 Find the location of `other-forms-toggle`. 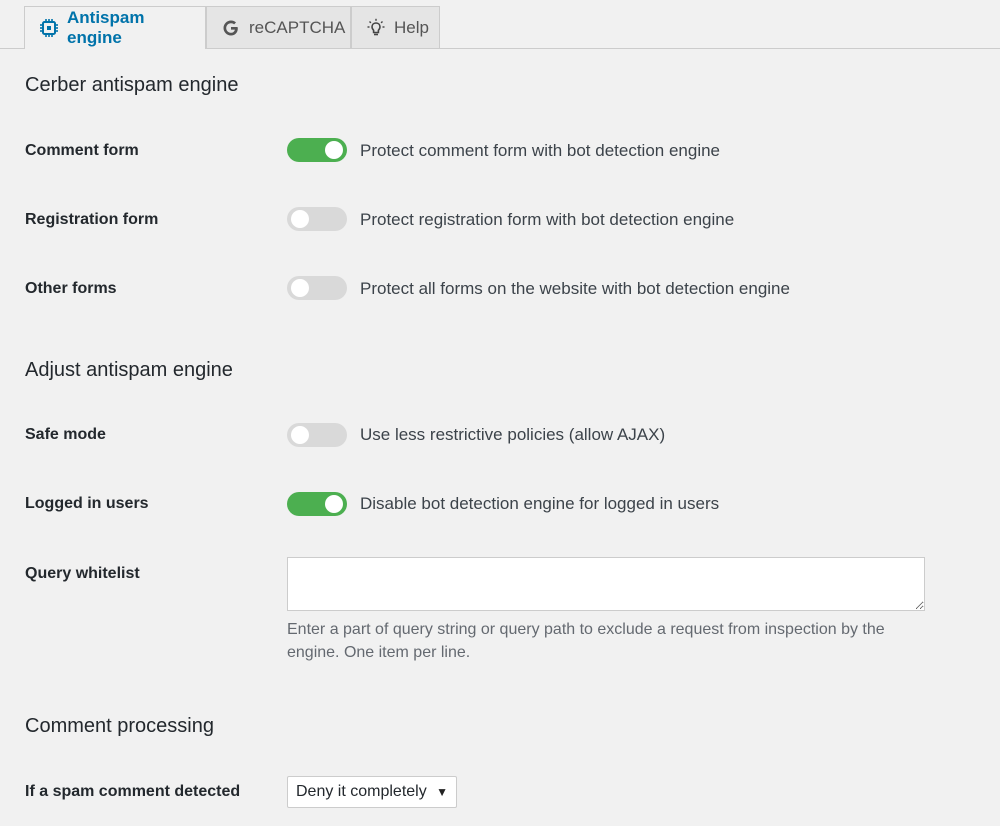

other-forms-toggle is located at coordinates (317, 288).